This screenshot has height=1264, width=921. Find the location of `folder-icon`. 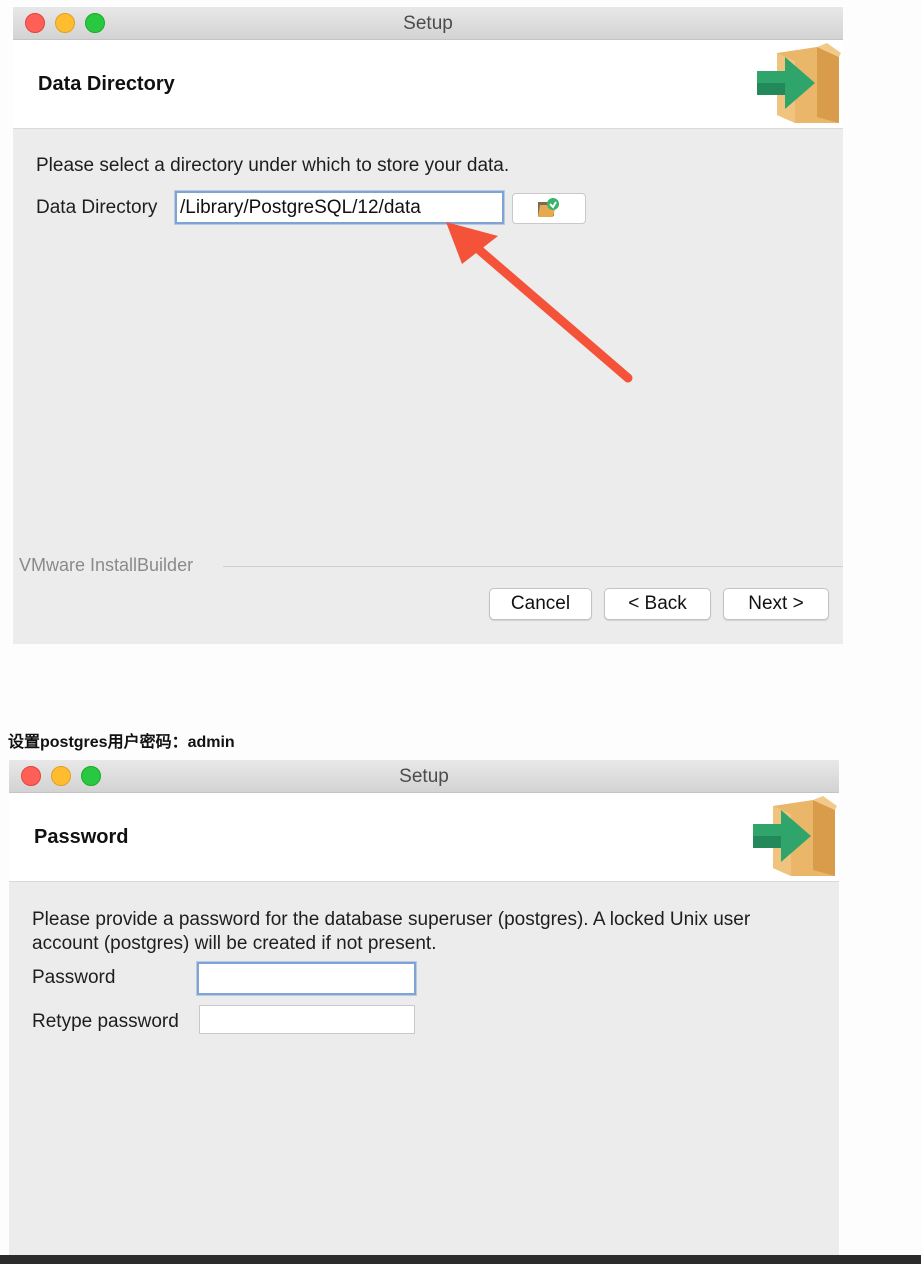

folder-icon is located at coordinates (548, 207).